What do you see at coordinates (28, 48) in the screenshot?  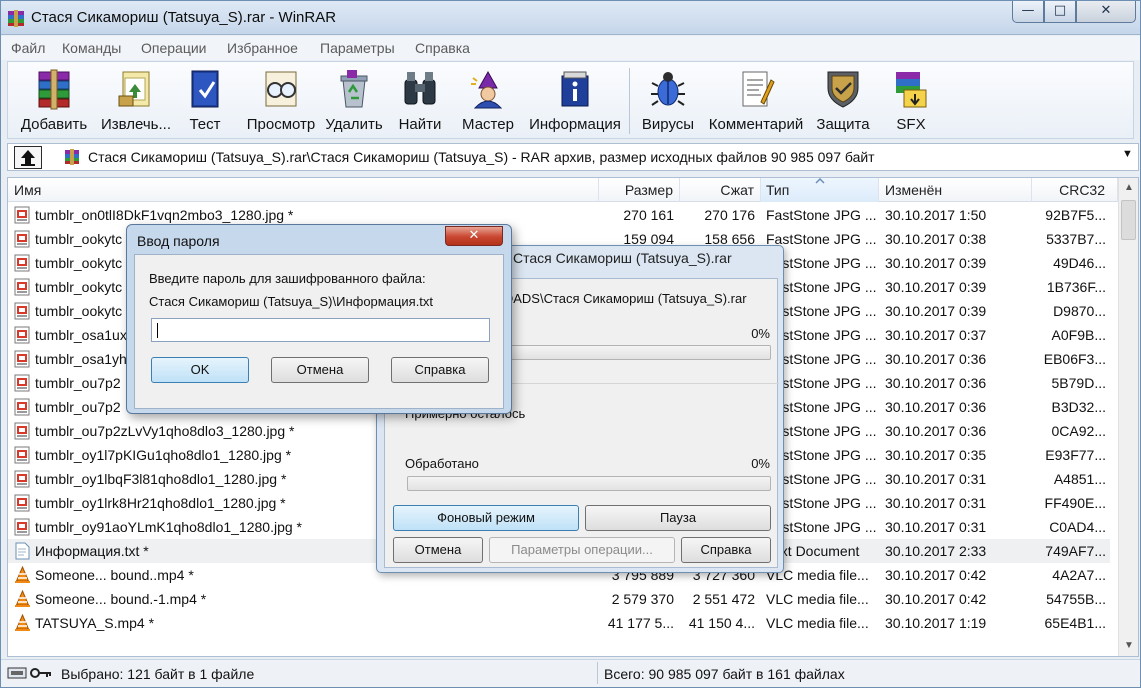 I see `menu-file: Файл` at bounding box center [28, 48].